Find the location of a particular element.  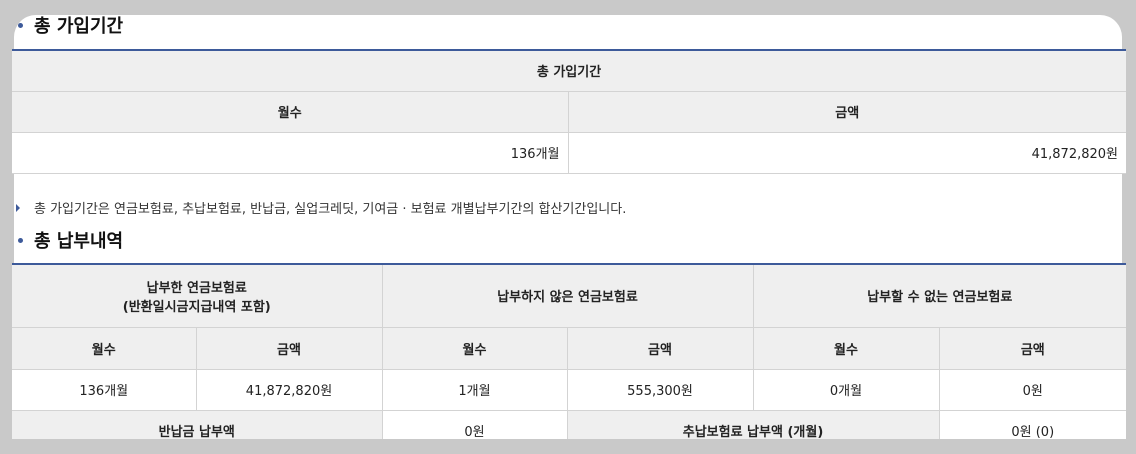

triangle-bullet-icon is located at coordinates (18, 207).